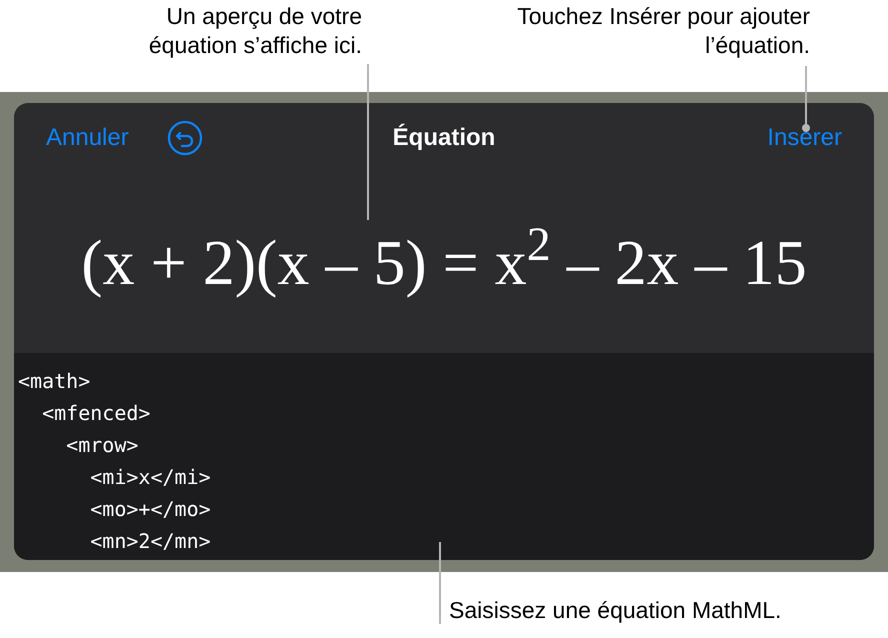 The image size is (888, 638). I want to click on insert-button: Insérer, so click(804, 138).